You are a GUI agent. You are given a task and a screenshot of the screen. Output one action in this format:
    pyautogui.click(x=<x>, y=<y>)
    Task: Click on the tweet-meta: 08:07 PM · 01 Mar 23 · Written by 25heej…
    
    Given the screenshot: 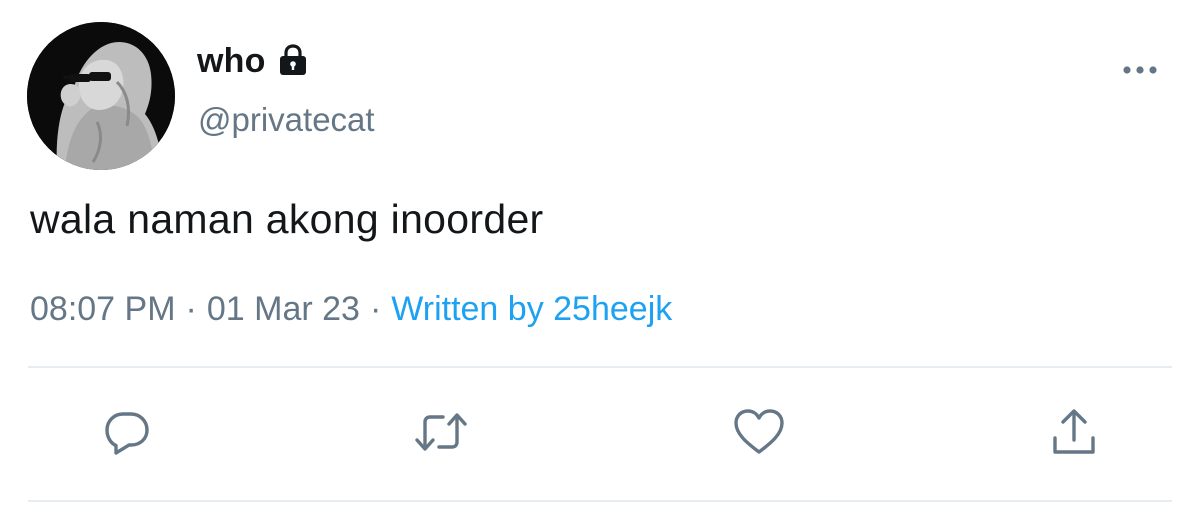 What is the action you would take?
    pyautogui.click(x=351, y=309)
    